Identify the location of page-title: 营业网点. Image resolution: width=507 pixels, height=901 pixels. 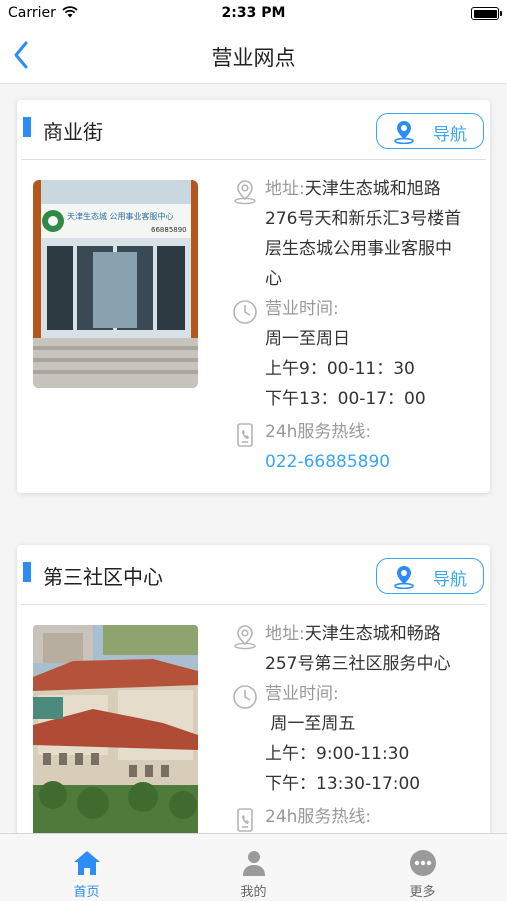
(253, 58).